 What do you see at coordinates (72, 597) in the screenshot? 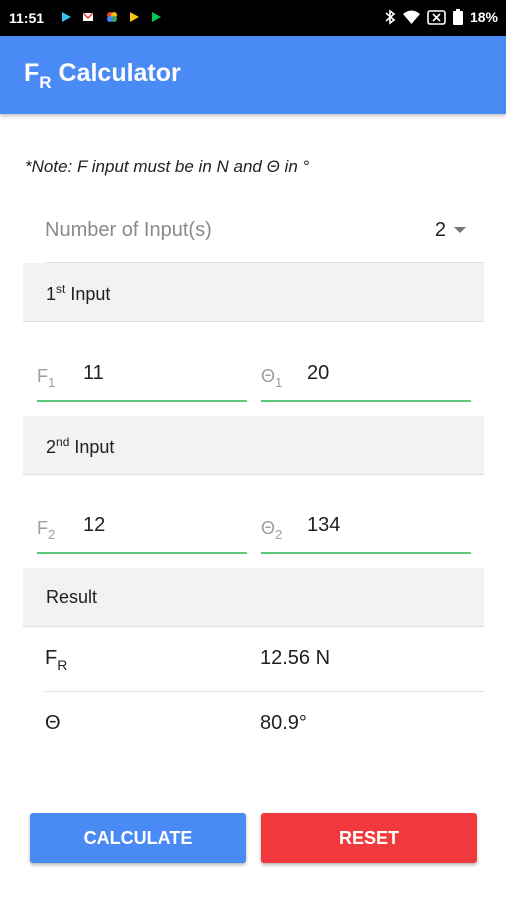
I see `result-title: Result` at bounding box center [72, 597].